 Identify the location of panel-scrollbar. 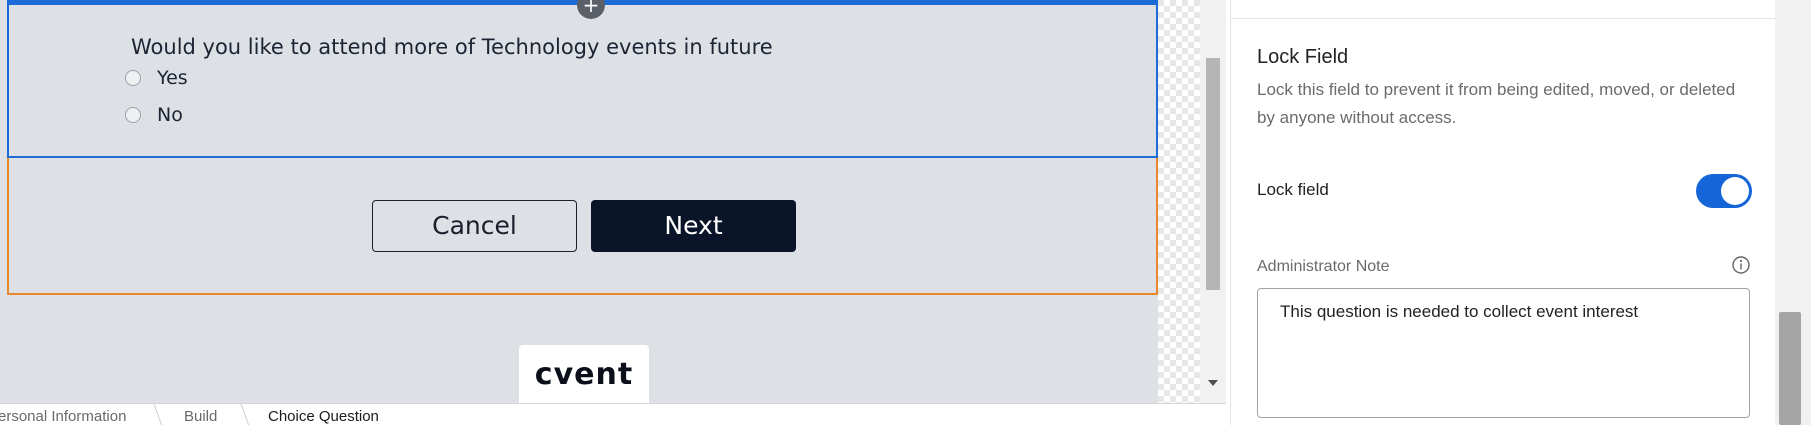
(1793, 212).